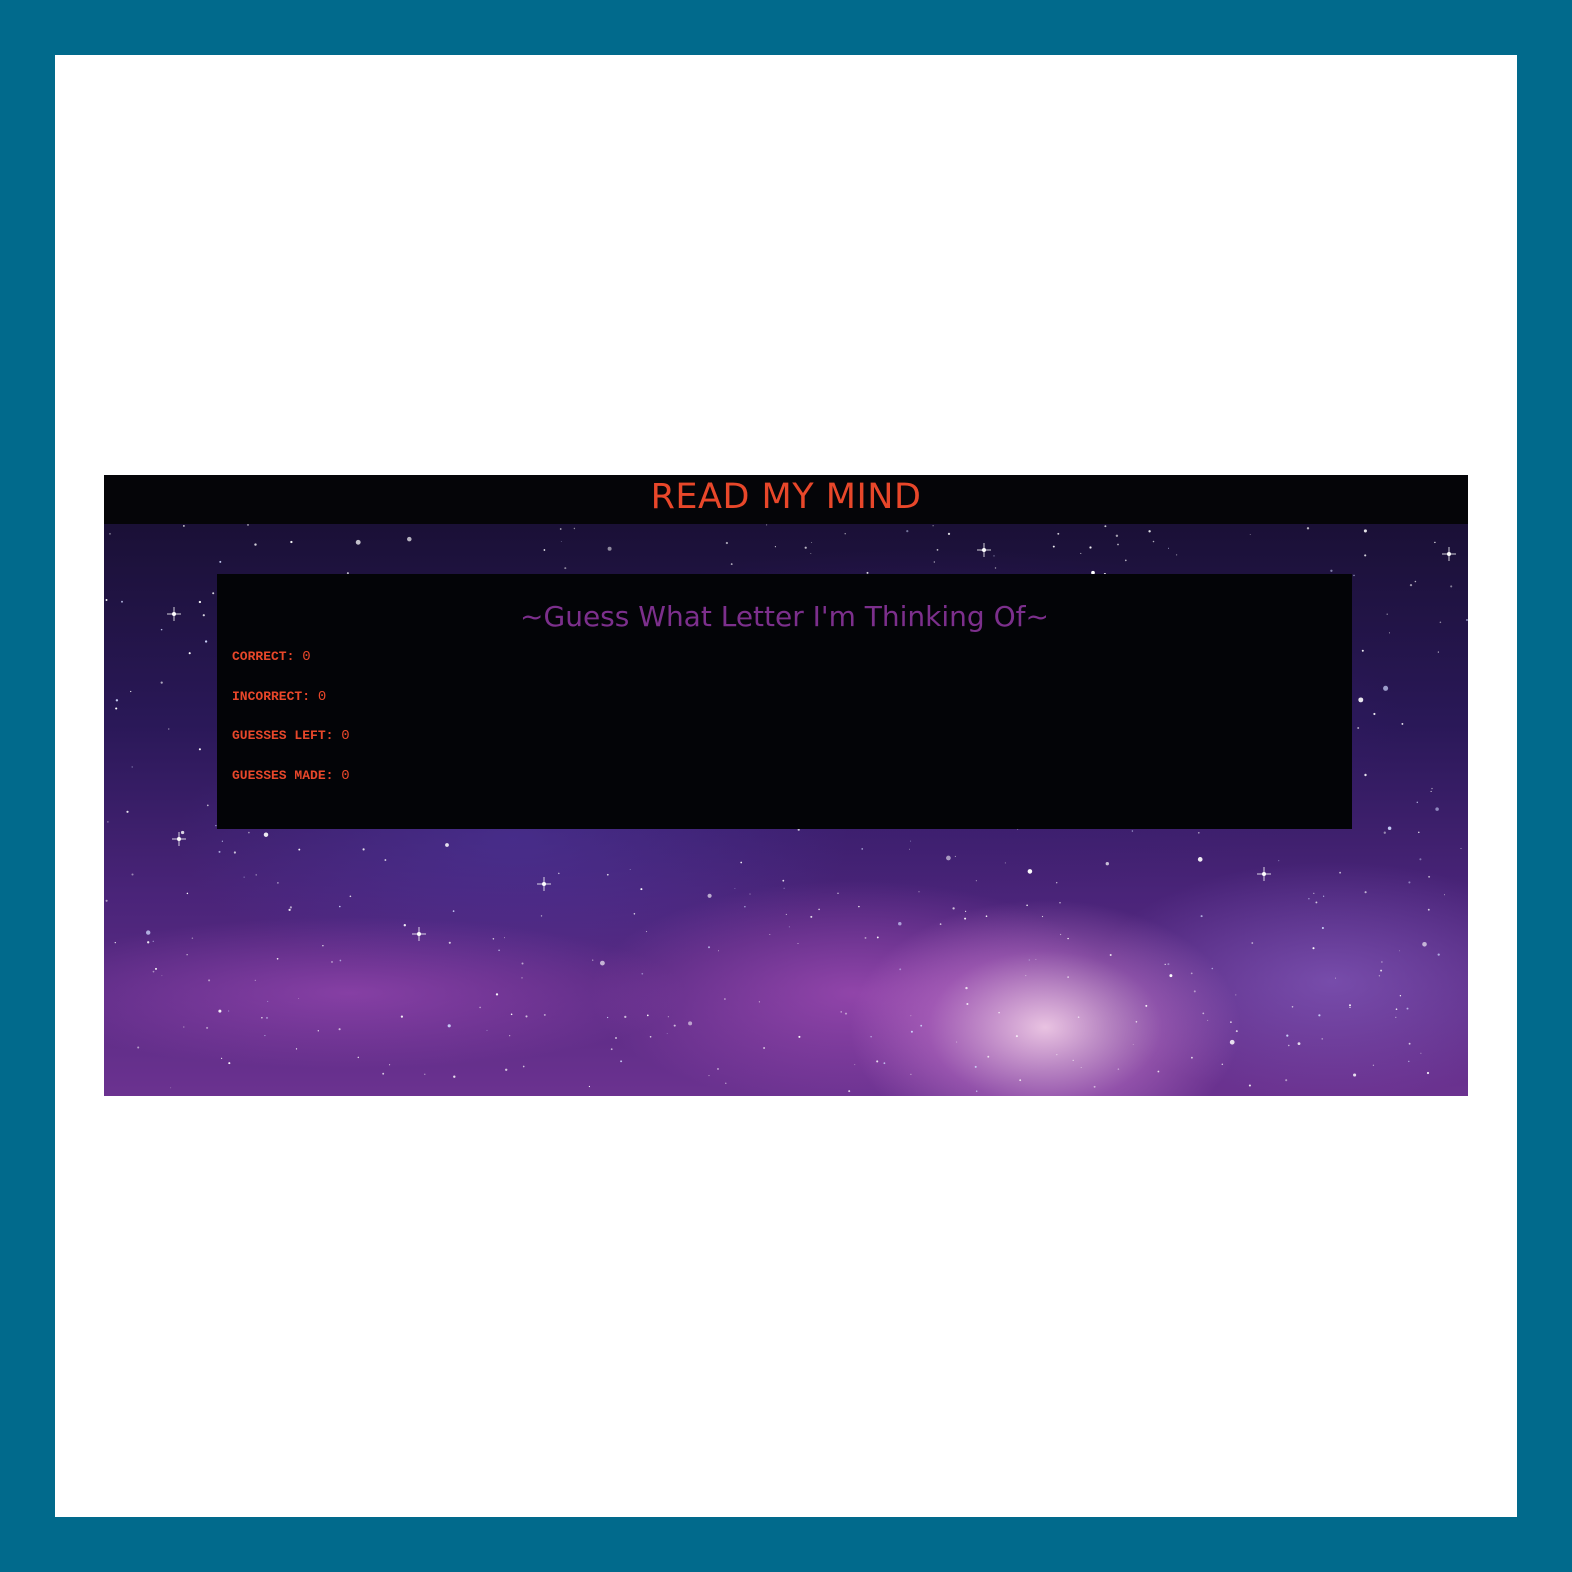  I want to click on stat-guesses-made-label: GUESSES MADE:, so click(283, 775).